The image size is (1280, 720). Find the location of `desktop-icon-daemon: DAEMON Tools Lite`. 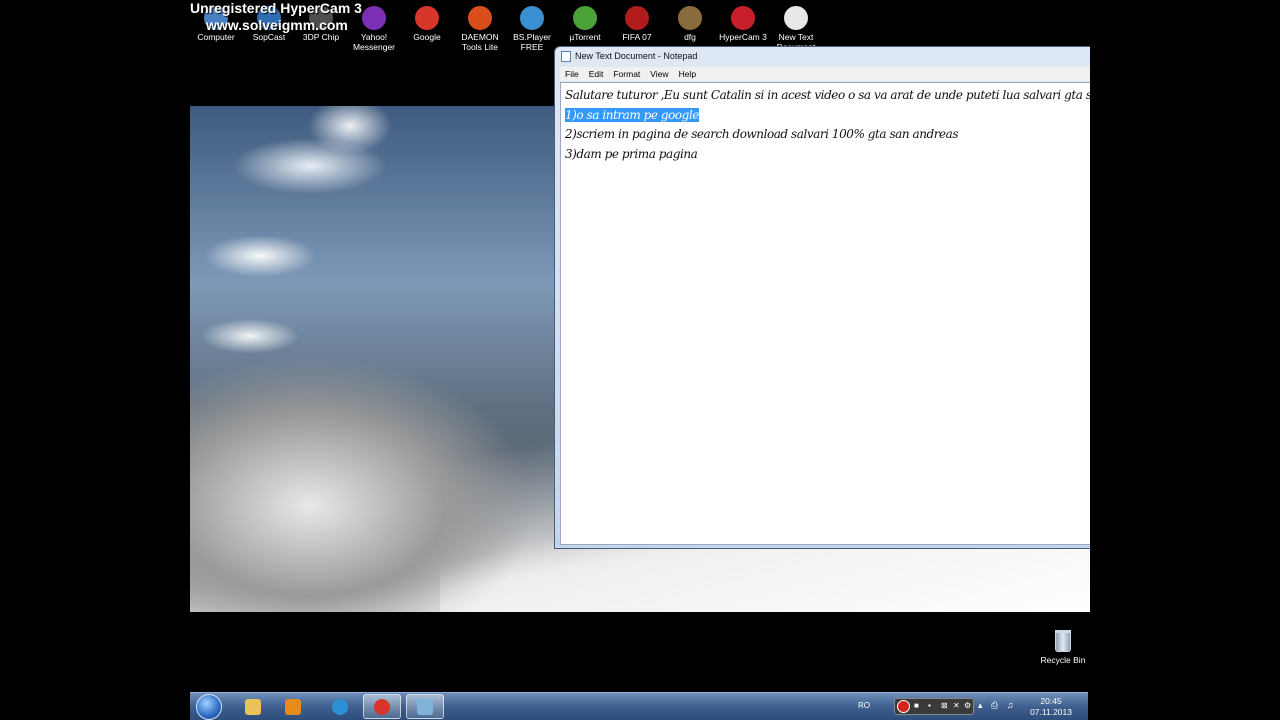

desktop-icon-daemon: DAEMON Tools Lite is located at coordinates (480, 29).